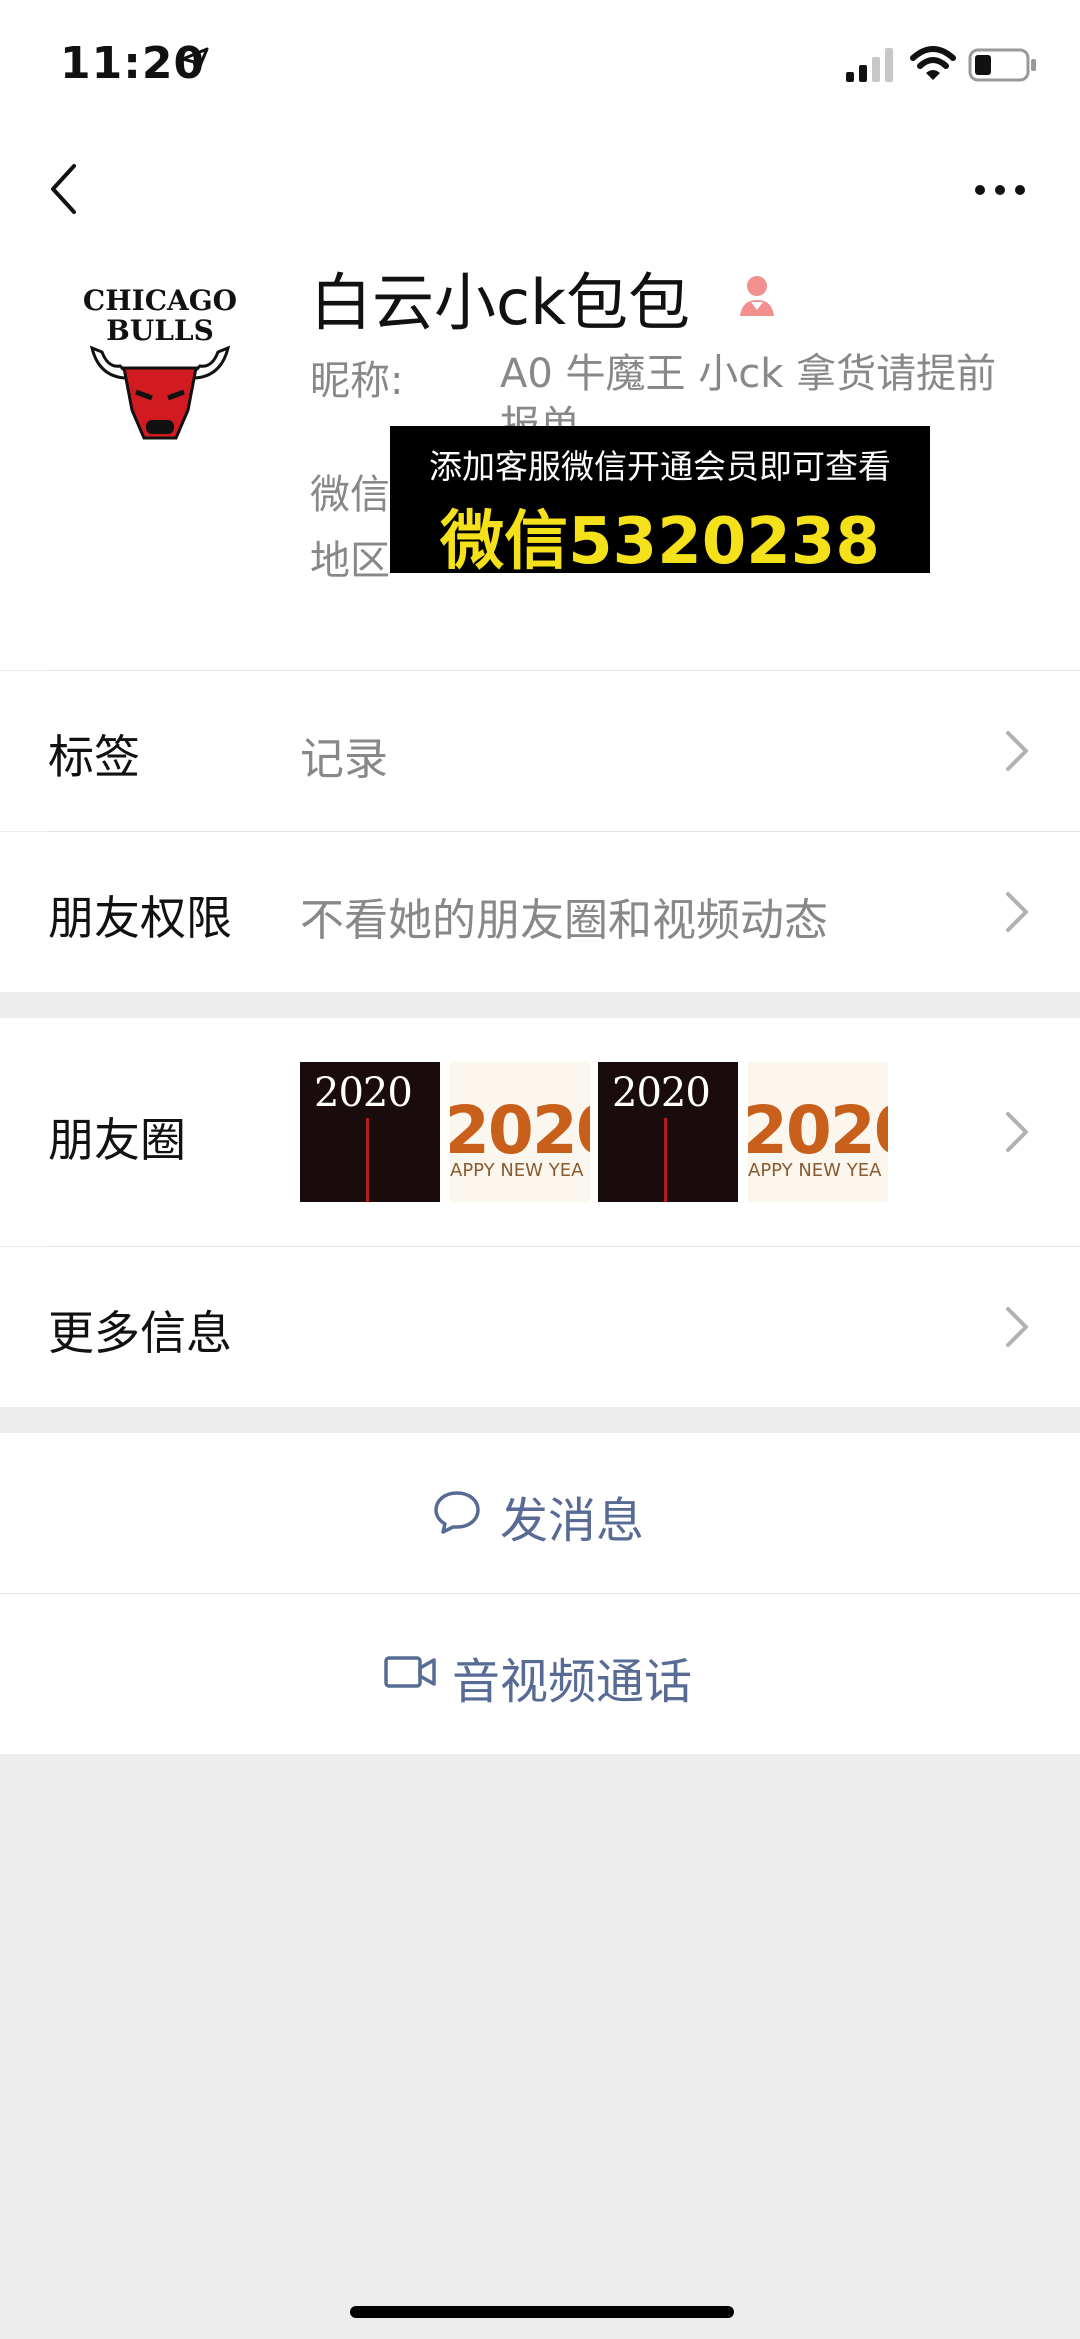 Image resolution: width=1080 pixels, height=2339 pixels. What do you see at coordinates (1002, 65) in the screenshot?
I see `battery-icon` at bounding box center [1002, 65].